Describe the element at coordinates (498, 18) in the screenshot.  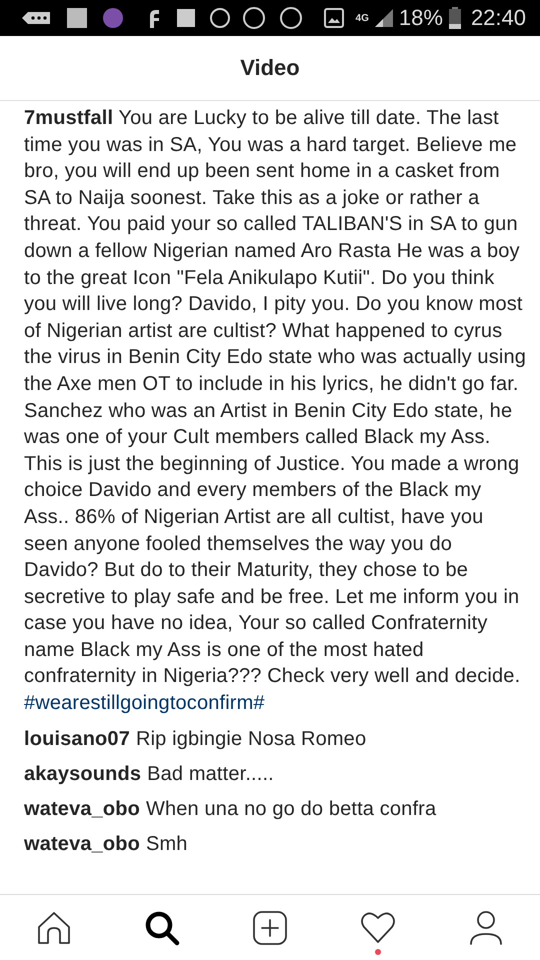
I see `clock: 22:40` at that location.